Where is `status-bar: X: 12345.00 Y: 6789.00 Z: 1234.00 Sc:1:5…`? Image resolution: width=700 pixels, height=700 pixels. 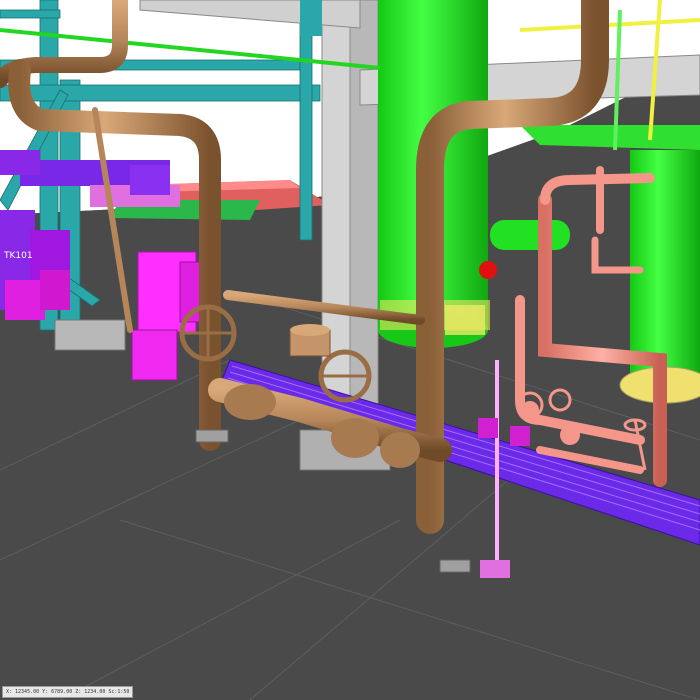 status-bar: X: 12345.00 Y: 6789.00 Z: 1234.00 Sc:1:5… is located at coordinates (68, 692).